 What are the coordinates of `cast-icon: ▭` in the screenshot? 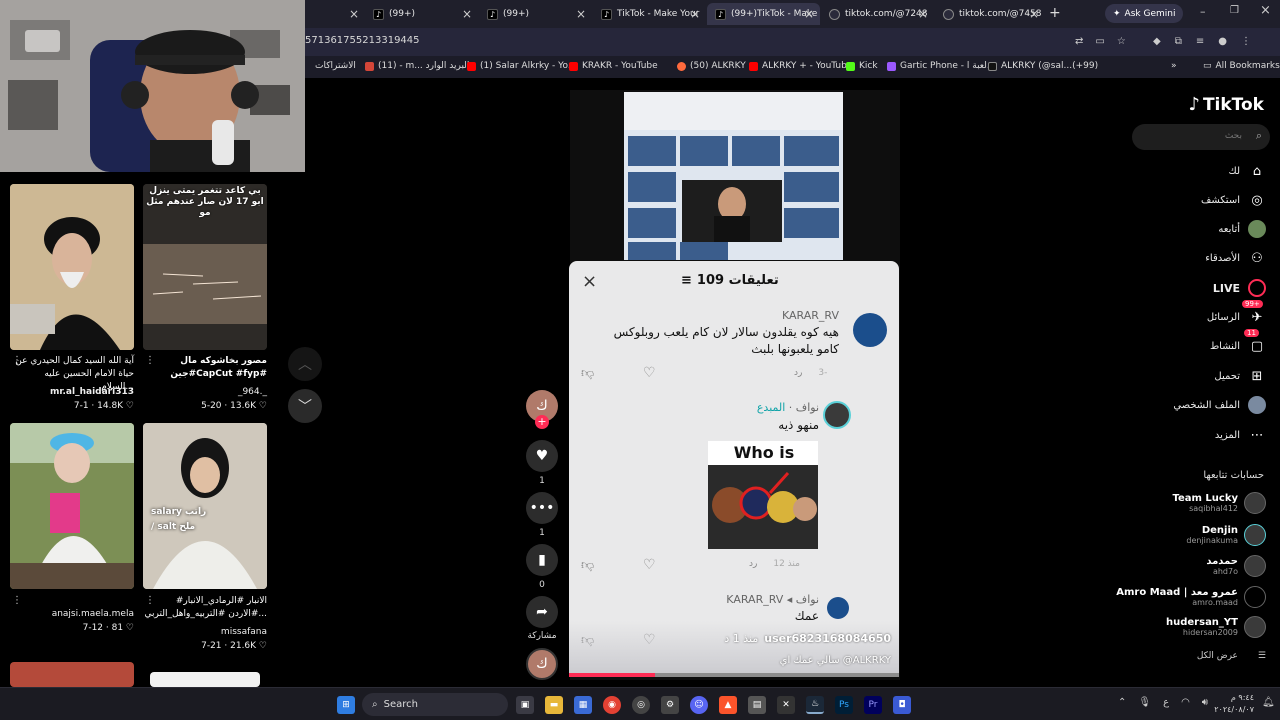 It's located at (1099, 41).